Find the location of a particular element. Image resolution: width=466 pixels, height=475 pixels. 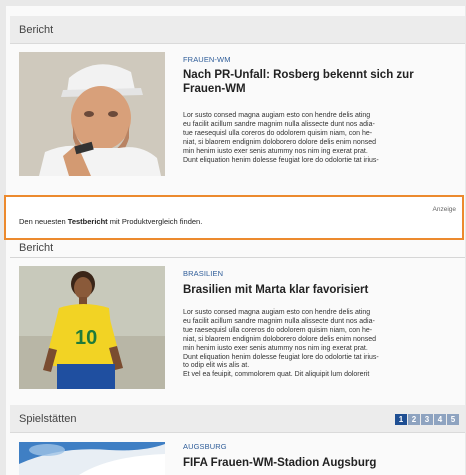

page-button-4: 4 is located at coordinates (440, 419).